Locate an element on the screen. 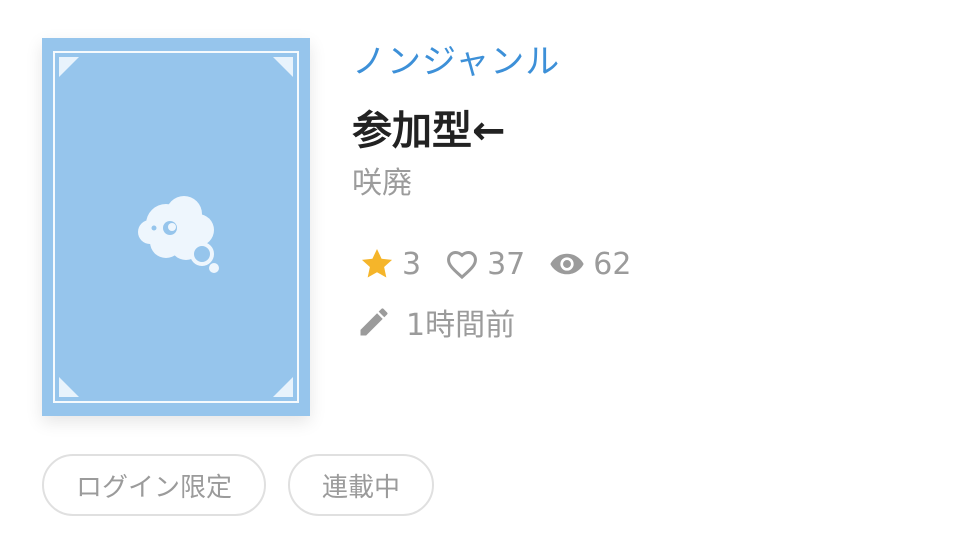 The image size is (960, 548). tag-list: ログイン限定 連載中 is located at coordinates (249, 485).